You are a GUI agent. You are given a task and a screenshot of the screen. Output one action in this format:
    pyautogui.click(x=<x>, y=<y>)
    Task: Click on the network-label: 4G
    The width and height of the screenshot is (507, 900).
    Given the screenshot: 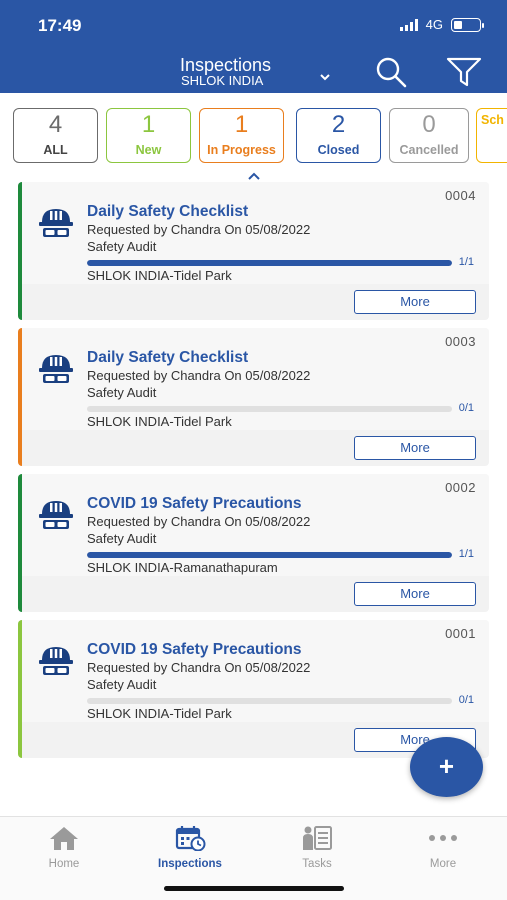 What is the action you would take?
    pyautogui.click(x=434, y=24)
    